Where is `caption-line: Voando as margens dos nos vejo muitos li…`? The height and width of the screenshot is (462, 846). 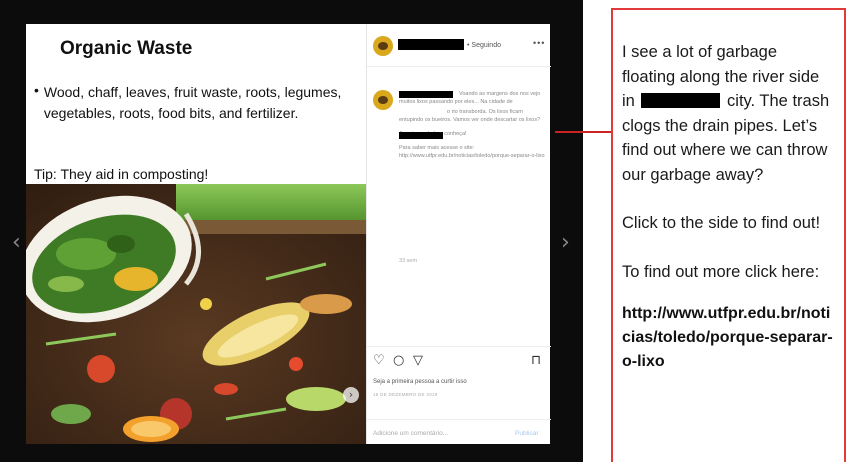 caption-line: Voando as margens dos nos vejo muitos li… is located at coordinates (470, 98).